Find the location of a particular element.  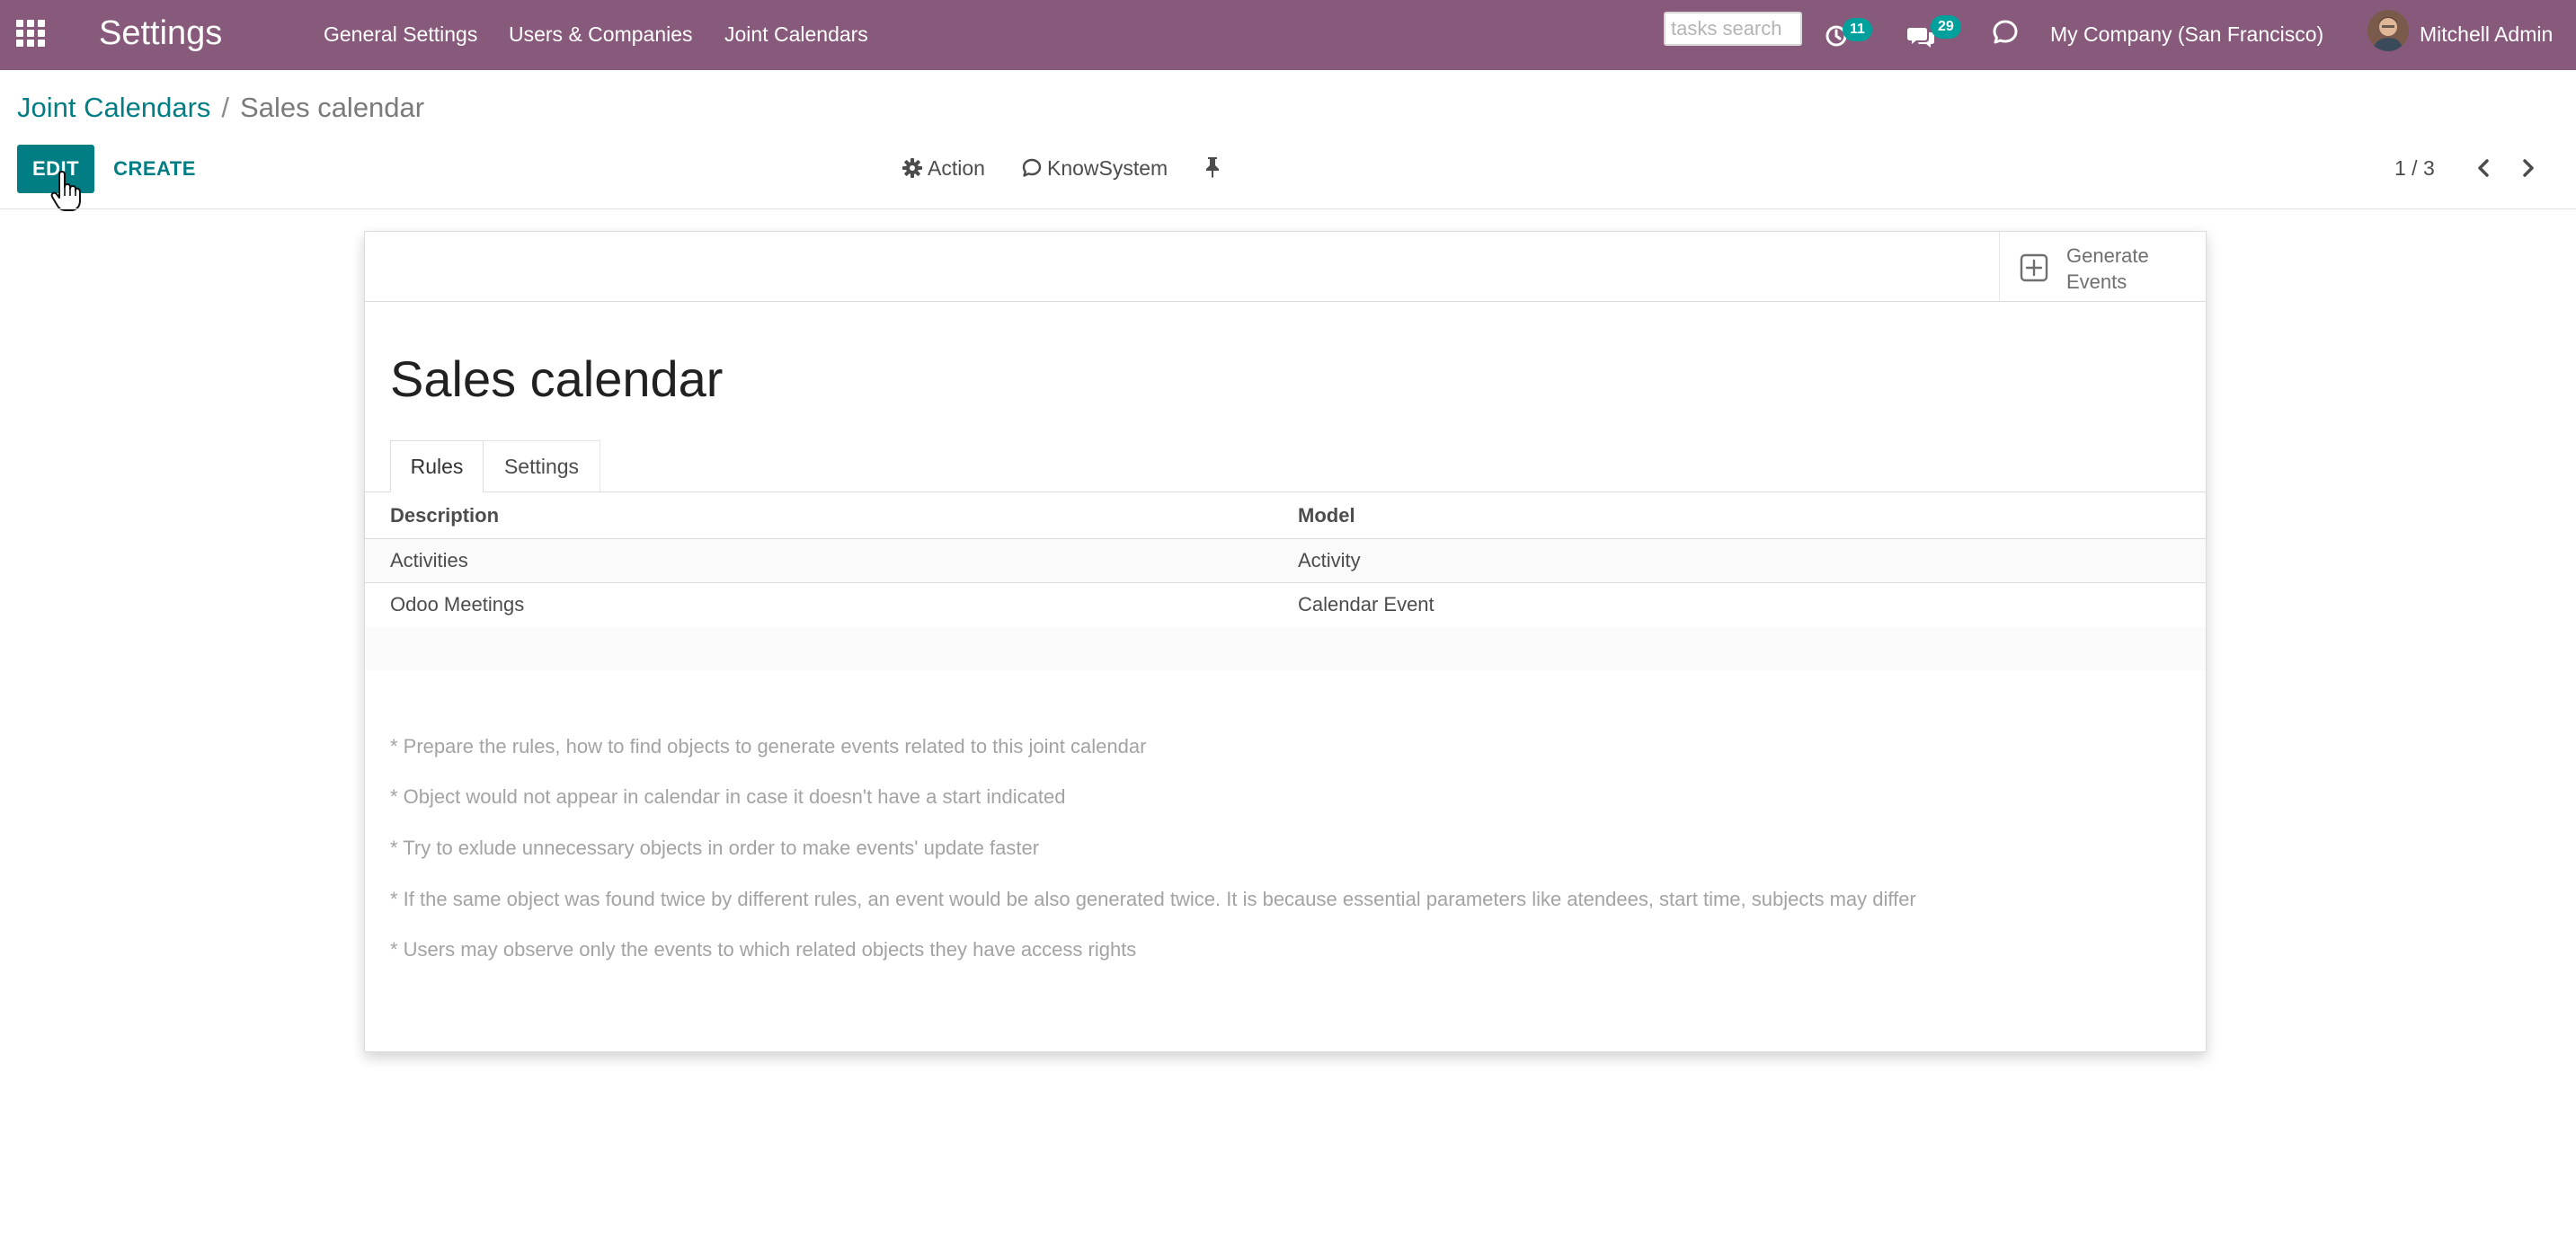

user-avatar-image is located at coordinates (2388, 30).